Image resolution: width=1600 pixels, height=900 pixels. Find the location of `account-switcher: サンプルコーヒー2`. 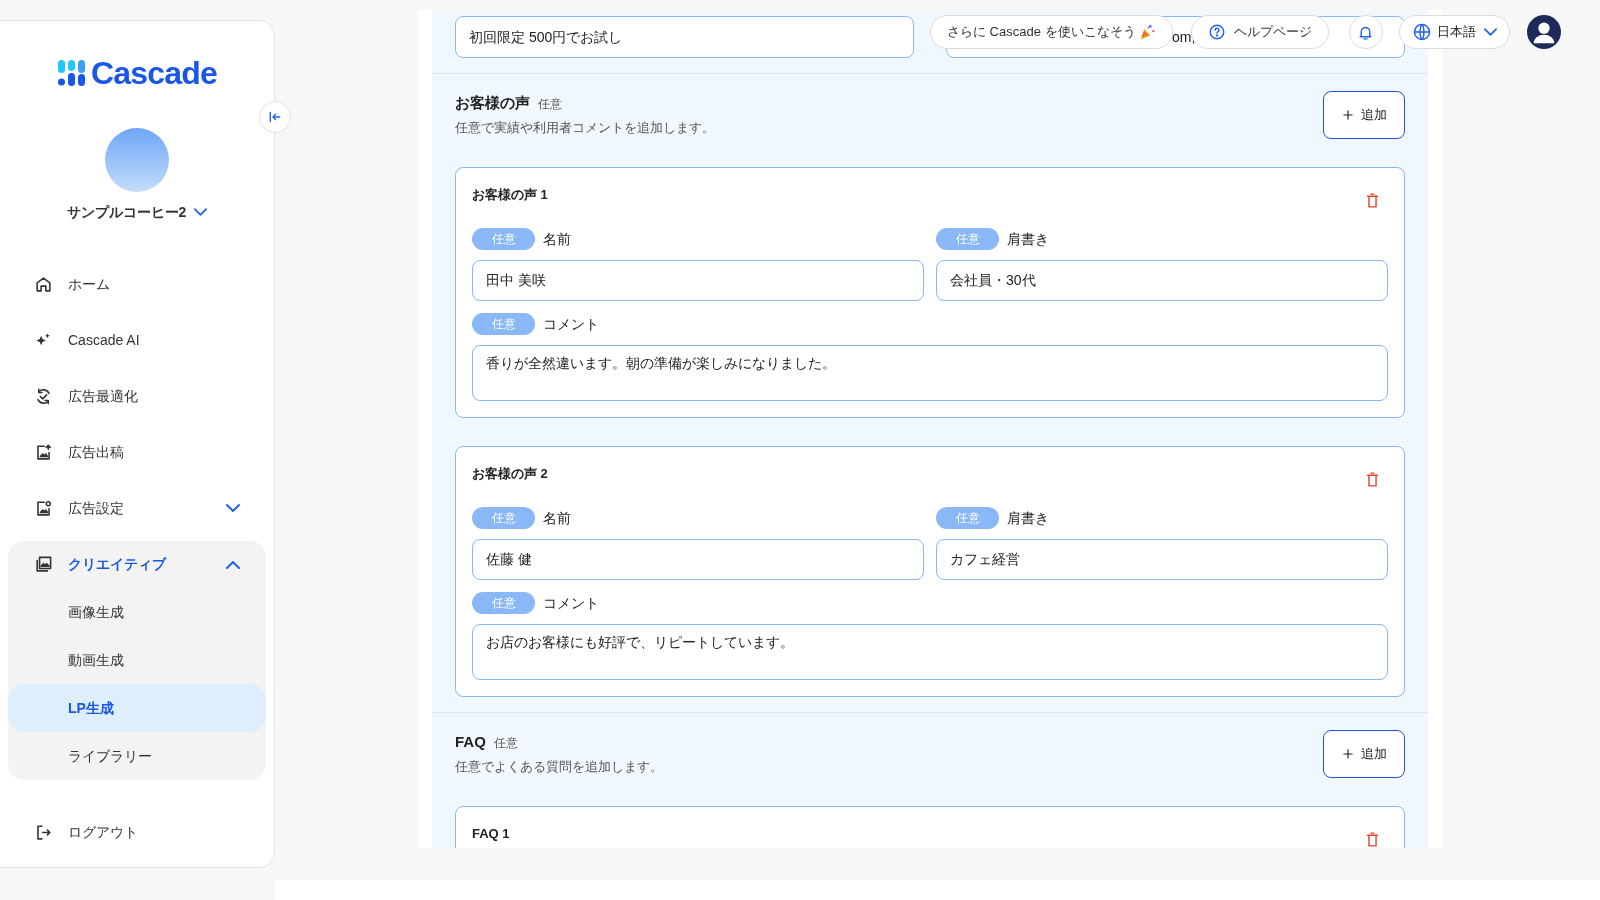

account-switcher: サンプルコーヒー2 is located at coordinates (137, 212).